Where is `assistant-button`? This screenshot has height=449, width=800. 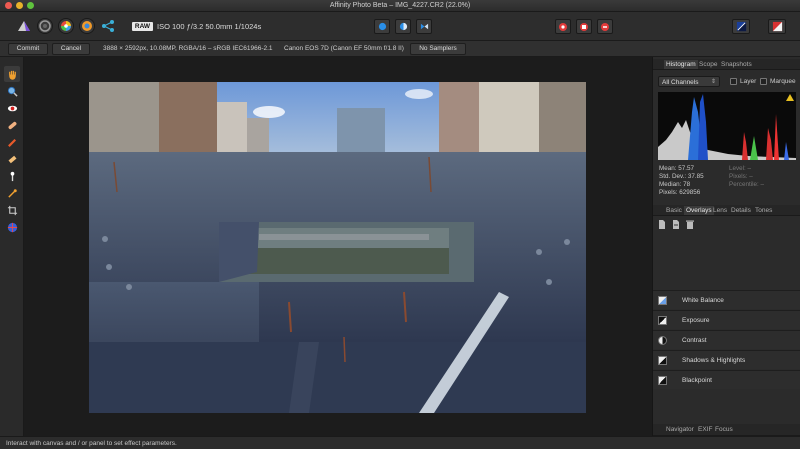 assistant-button is located at coordinates (777, 26).